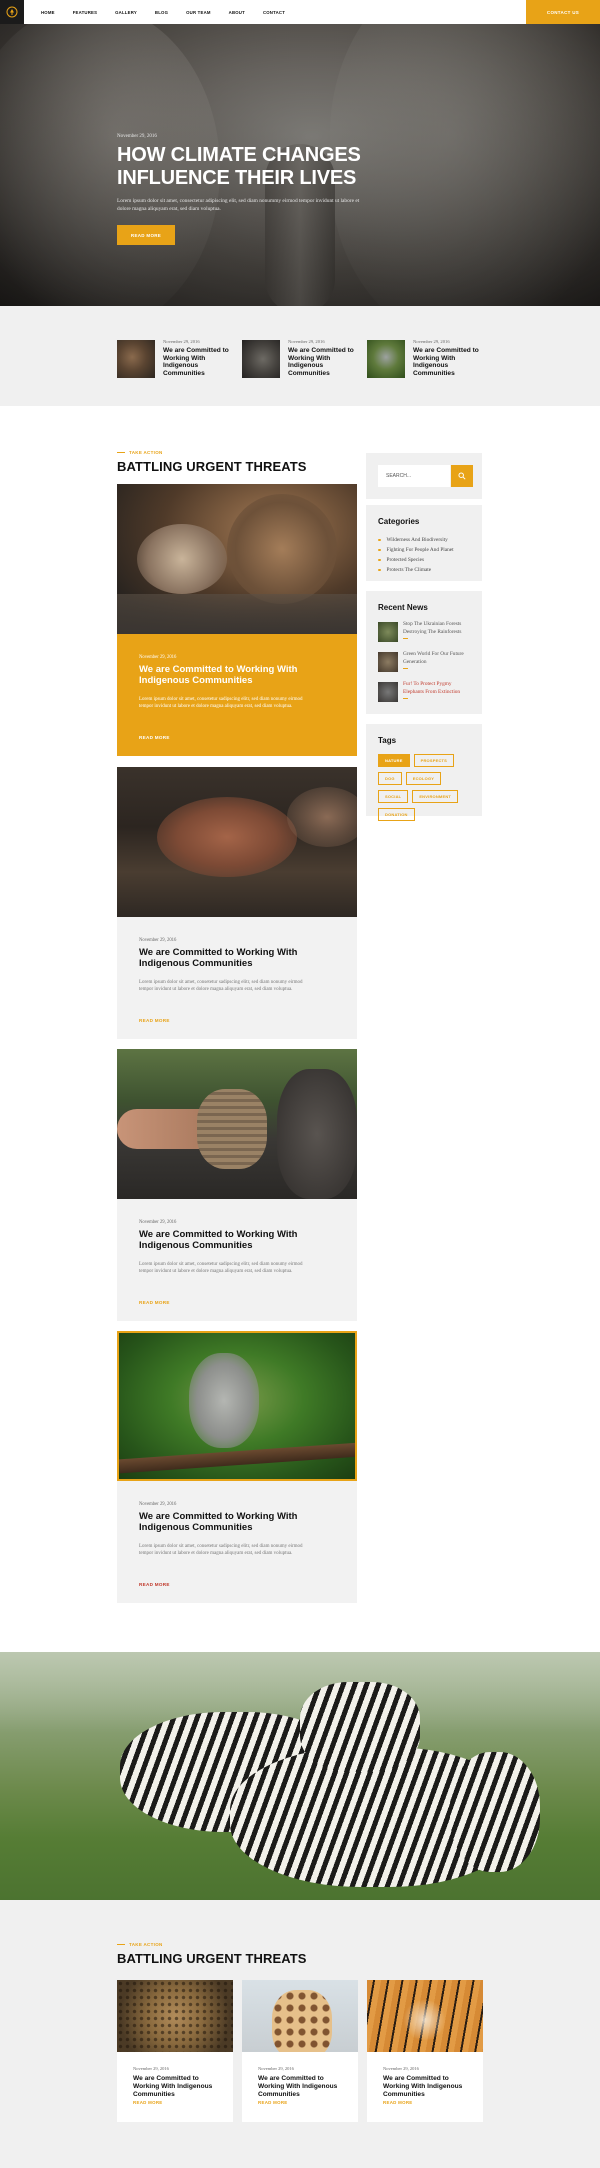 Image resolution: width=600 pixels, height=2168 pixels. Describe the element at coordinates (423, 778) in the screenshot. I see `tag: ECOLOGY` at that location.